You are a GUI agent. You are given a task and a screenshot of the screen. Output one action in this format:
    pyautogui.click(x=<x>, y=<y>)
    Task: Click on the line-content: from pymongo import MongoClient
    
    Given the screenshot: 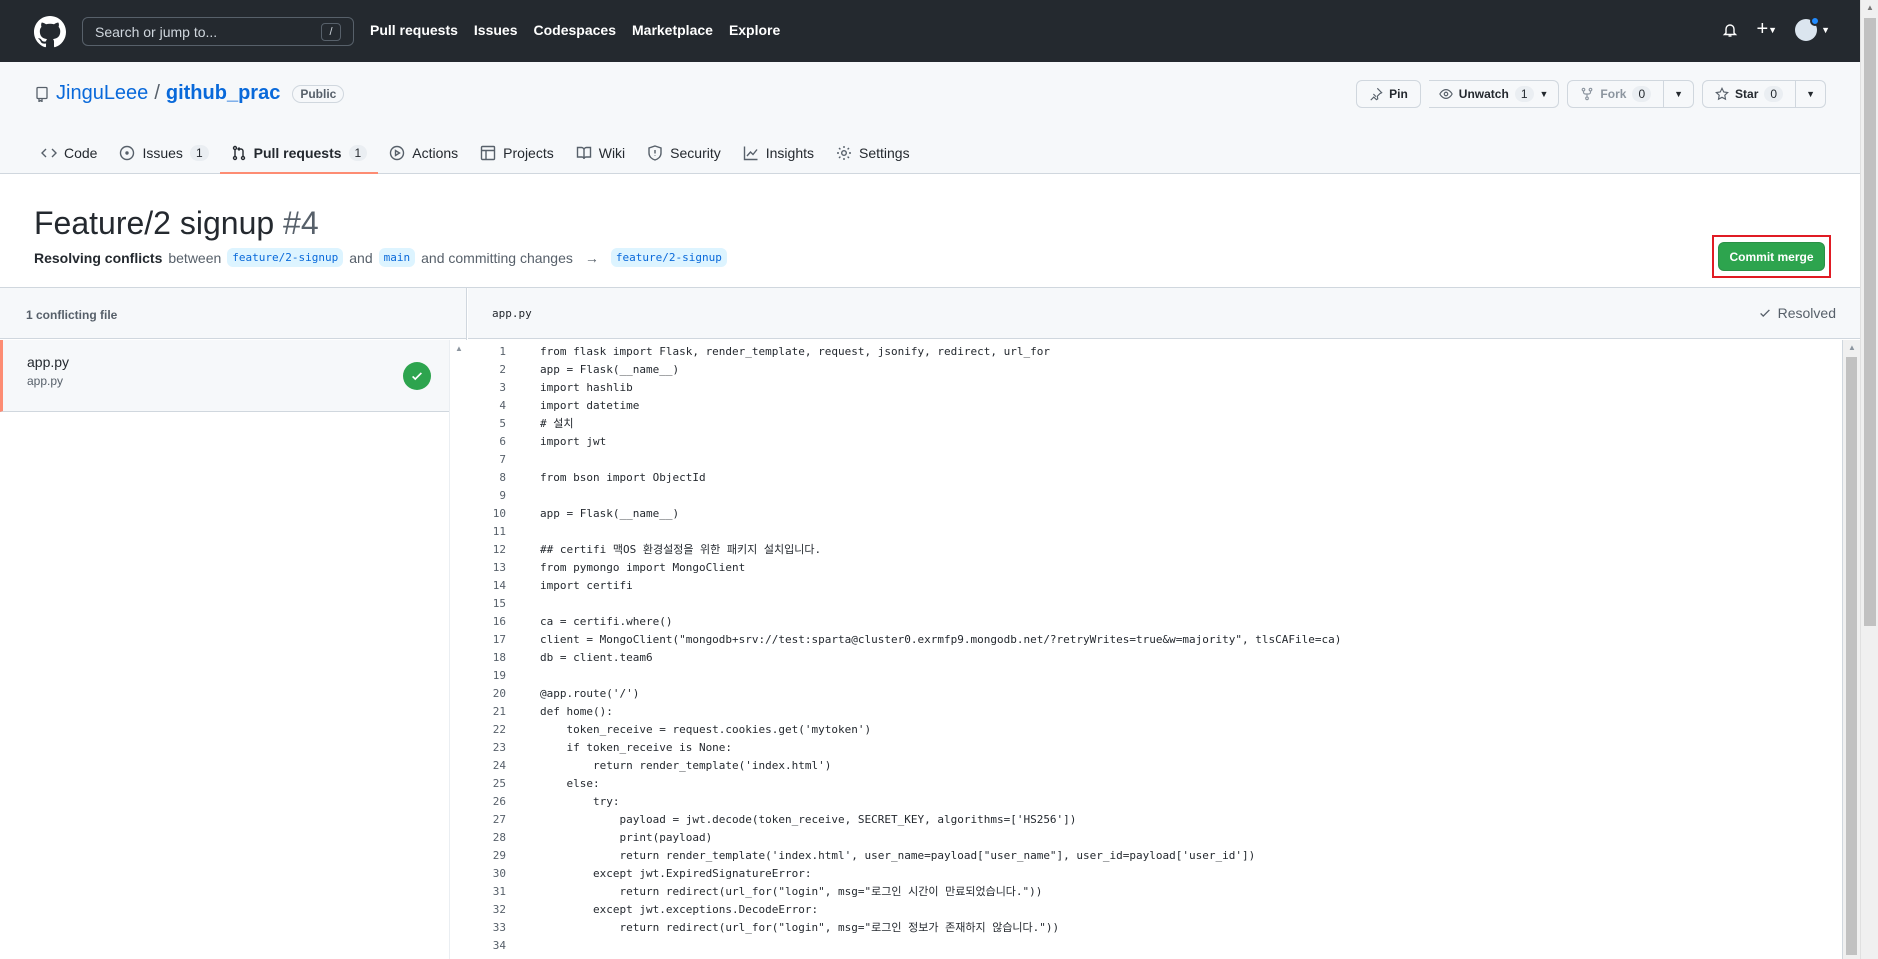 What is the action you would take?
    pyautogui.click(x=643, y=567)
    